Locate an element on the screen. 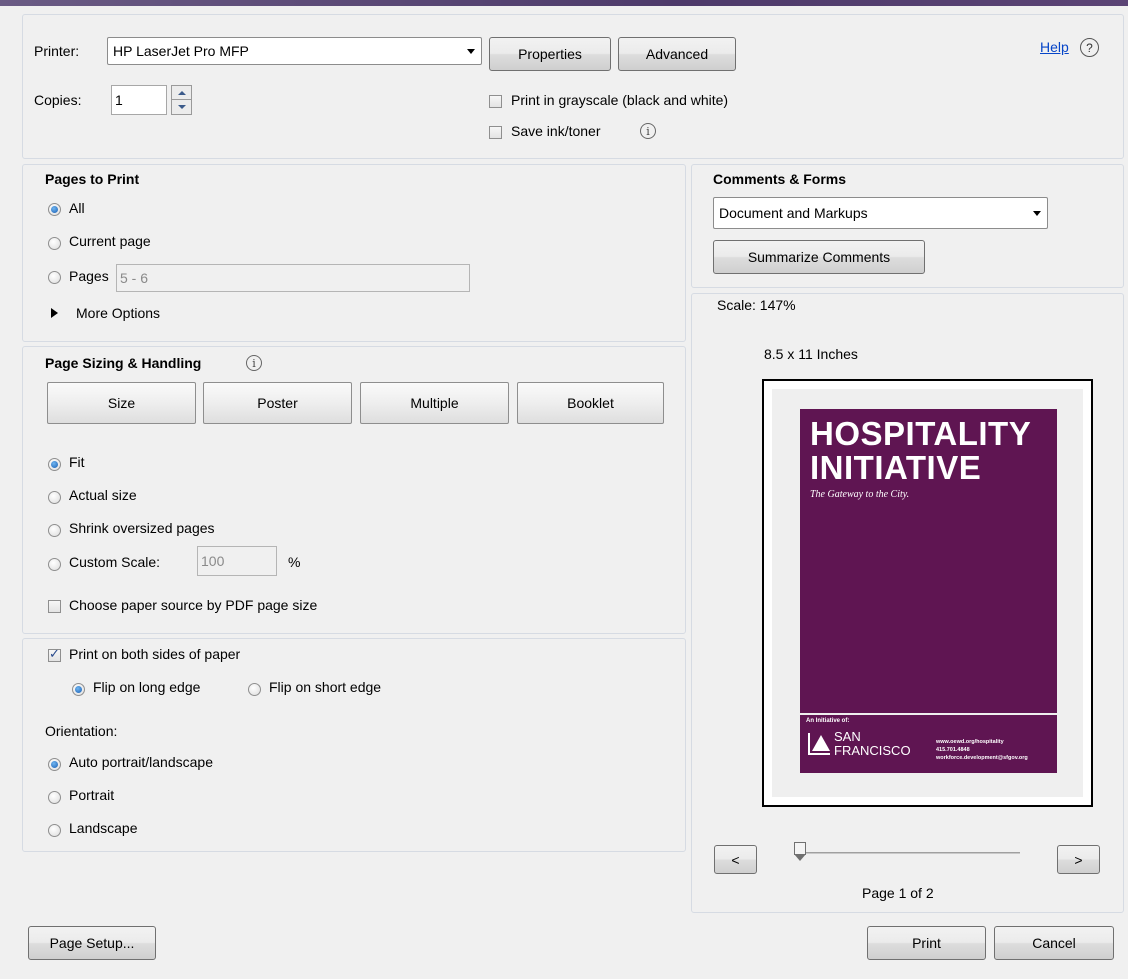 The image size is (1128, 979). custom-scale-input: 100 is located at coordinates (237, 561).